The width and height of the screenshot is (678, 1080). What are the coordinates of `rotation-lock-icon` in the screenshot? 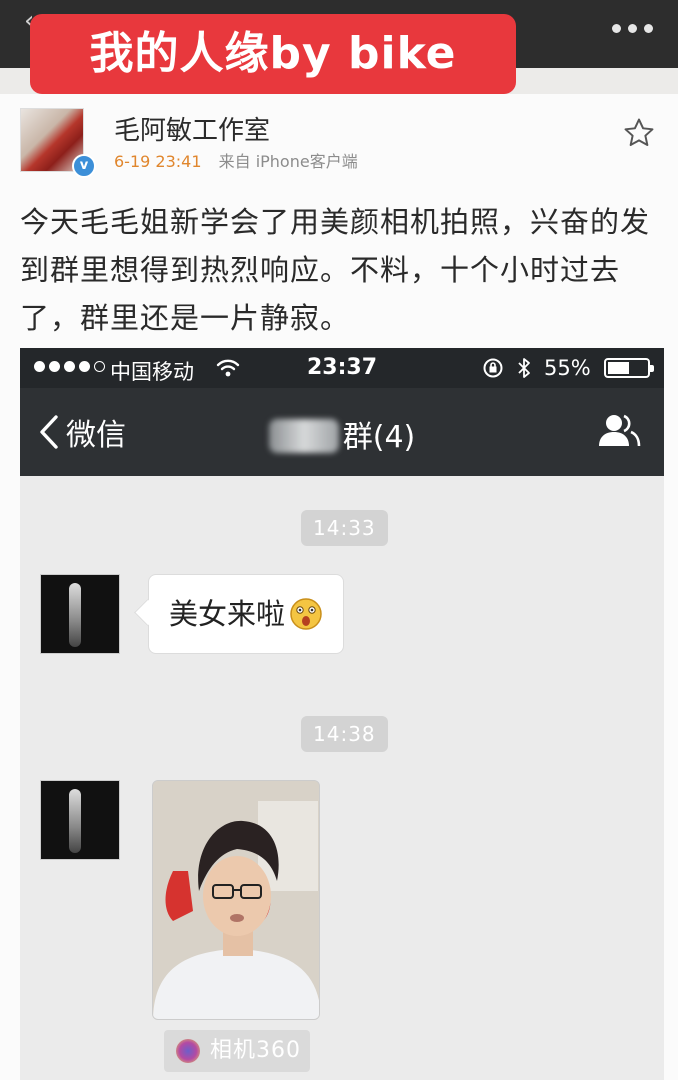 It's located at (493, 368).